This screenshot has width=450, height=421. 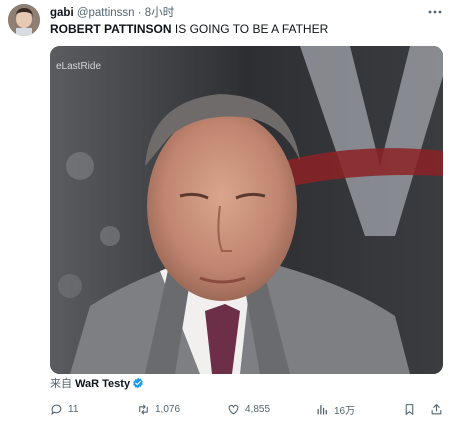 I want to click on user-handle: @pattinssn, so click(x=106, y=13).